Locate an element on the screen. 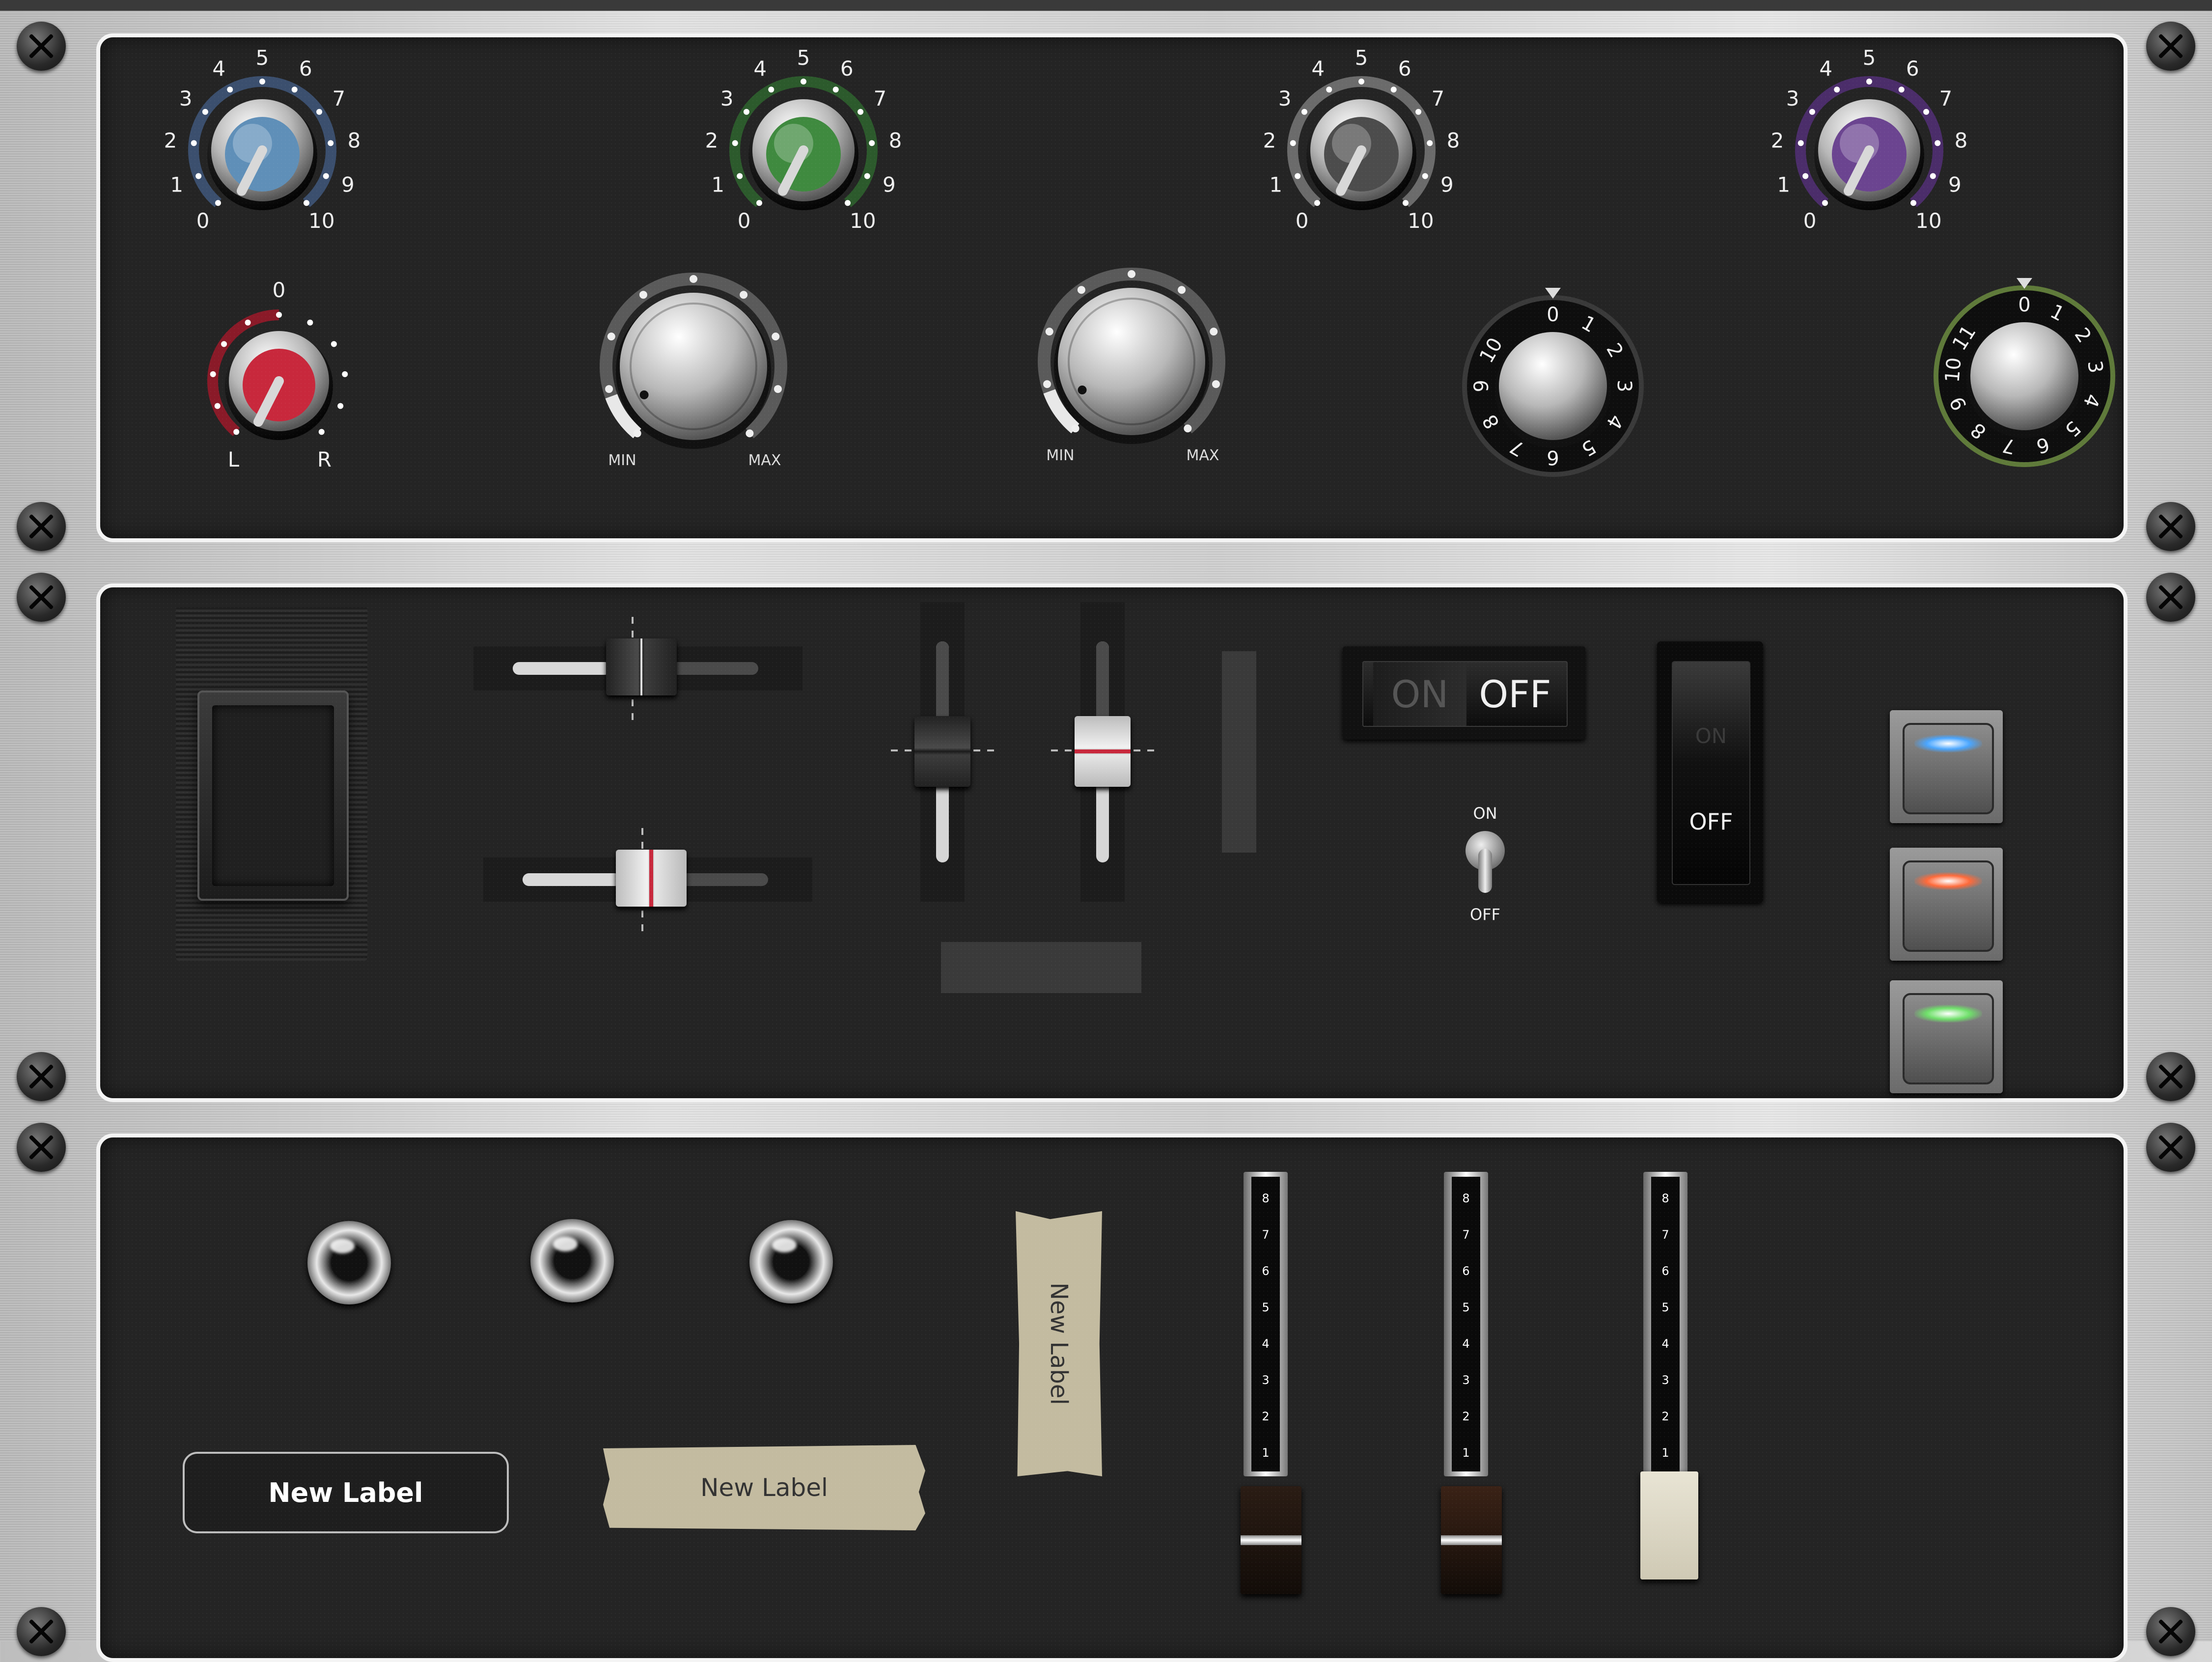  knob-scale-label: 3 is located at coordinates (186, 98).